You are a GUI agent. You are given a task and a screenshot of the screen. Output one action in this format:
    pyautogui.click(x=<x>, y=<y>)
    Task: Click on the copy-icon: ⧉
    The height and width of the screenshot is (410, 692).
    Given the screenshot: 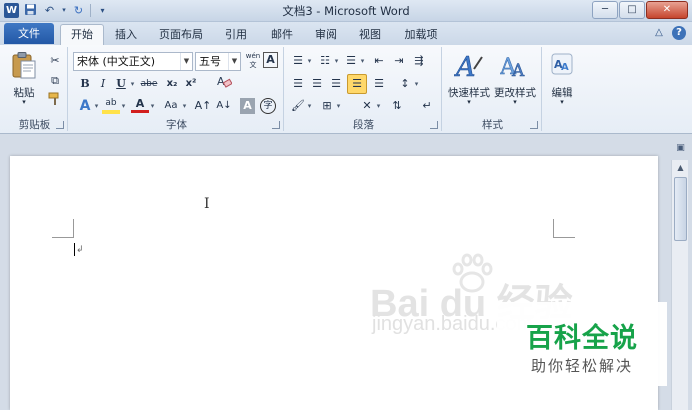 What is the action you would take?
    pyautogui.click(x=55, y=81)
    